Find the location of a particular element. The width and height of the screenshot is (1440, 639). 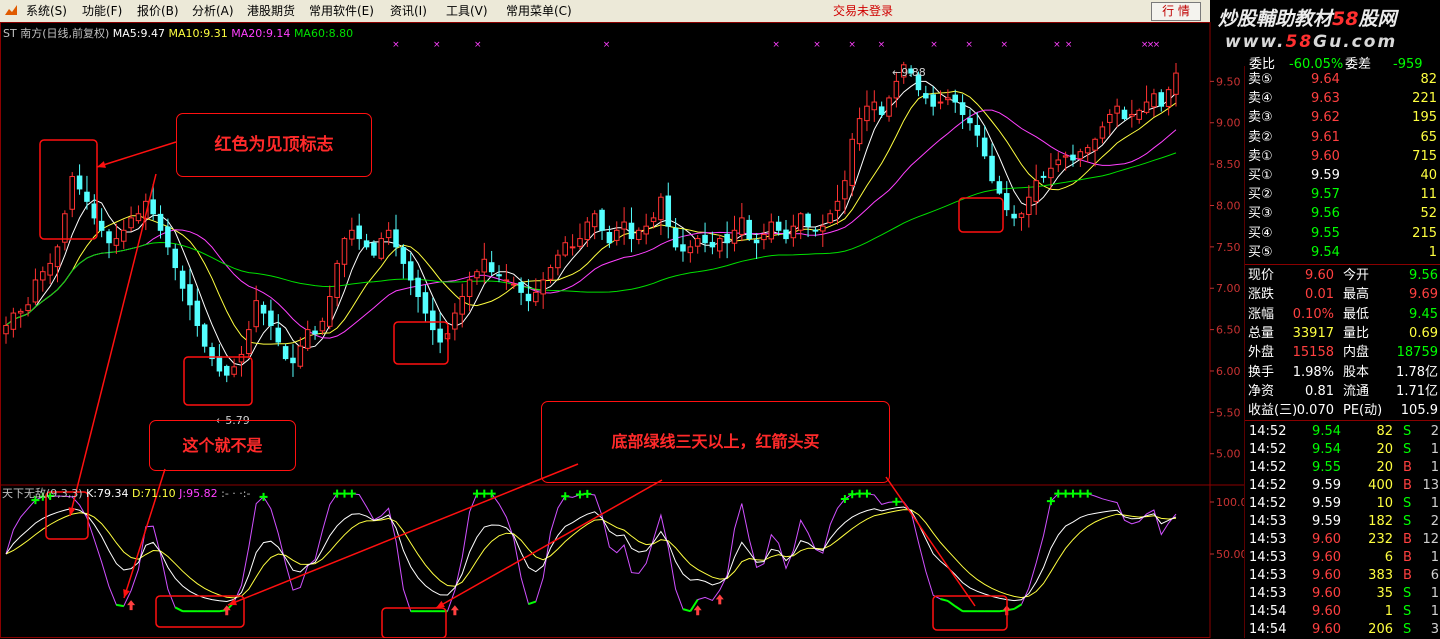

stat-value: 1.98% is located at coordinates (1313, 372).